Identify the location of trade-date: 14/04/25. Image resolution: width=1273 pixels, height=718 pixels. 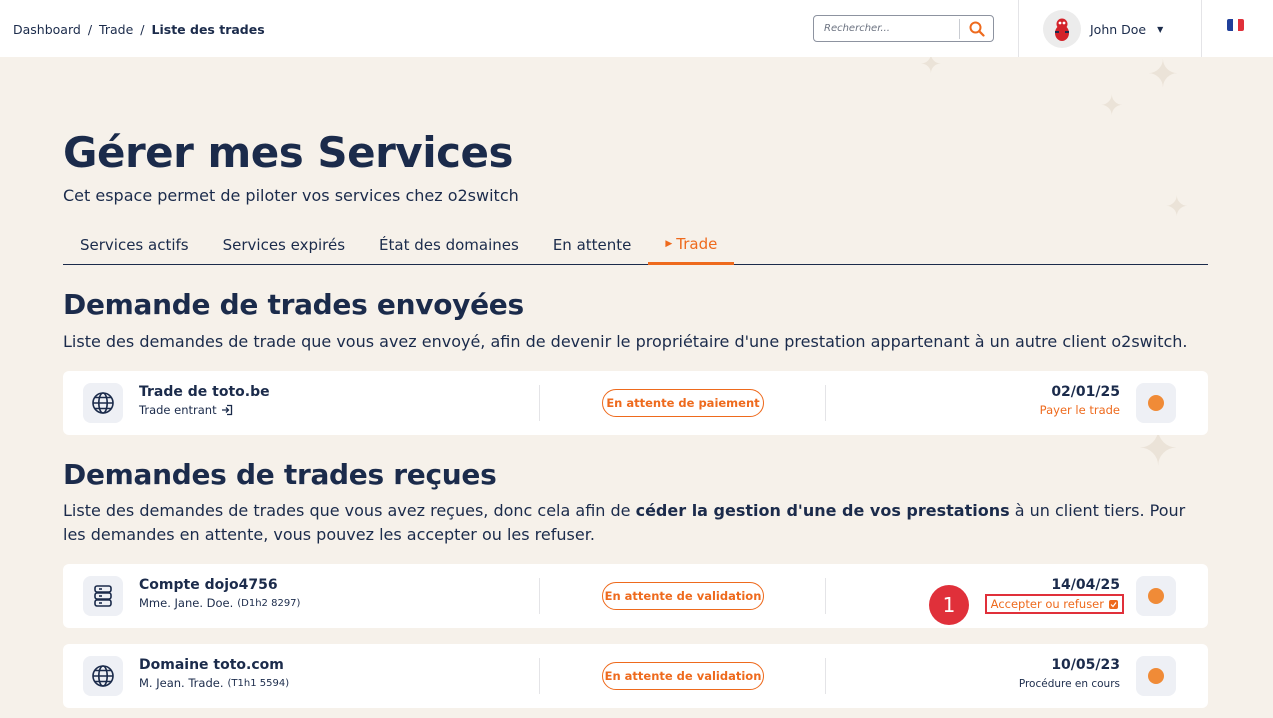
(1085, 585).